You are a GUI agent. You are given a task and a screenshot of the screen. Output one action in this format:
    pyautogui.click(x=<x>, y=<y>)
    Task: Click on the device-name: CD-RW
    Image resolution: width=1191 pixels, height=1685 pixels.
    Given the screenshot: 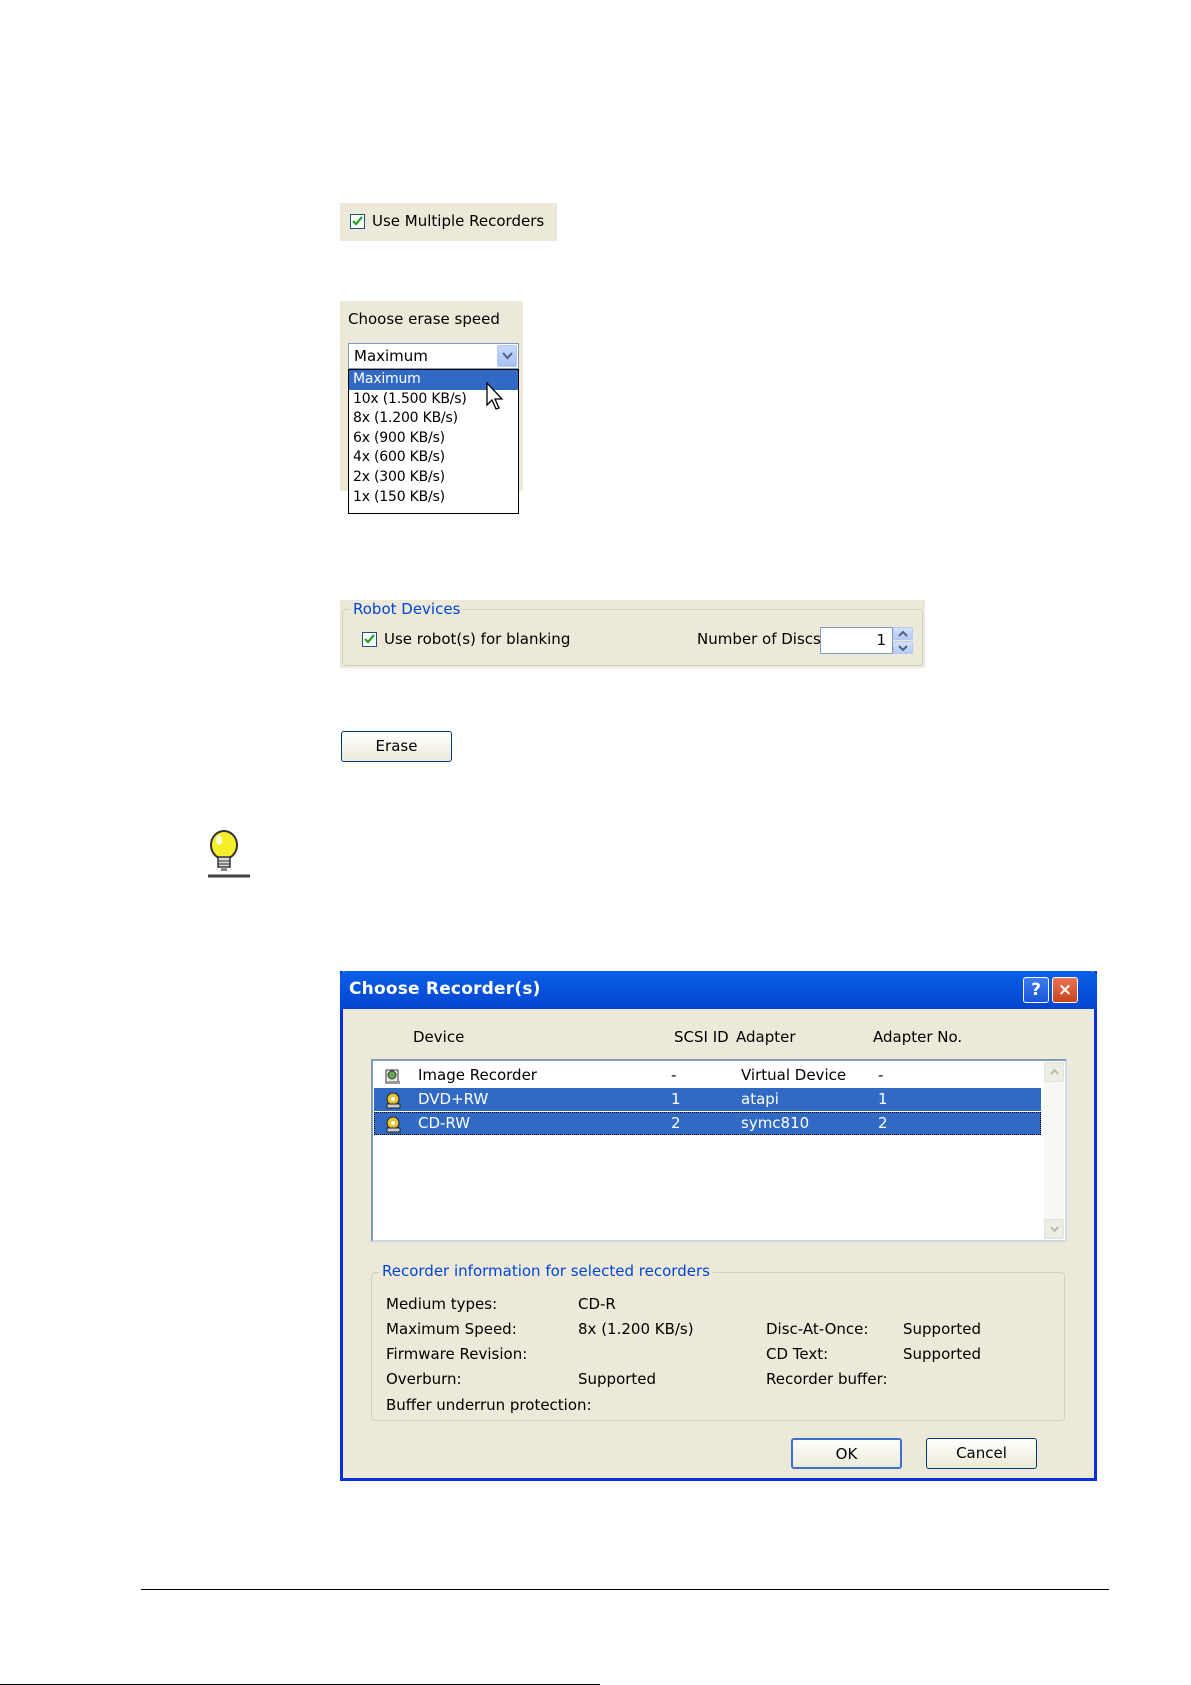 What is the action you would take?
    pyautogui.click(x=444, y=1123)
    